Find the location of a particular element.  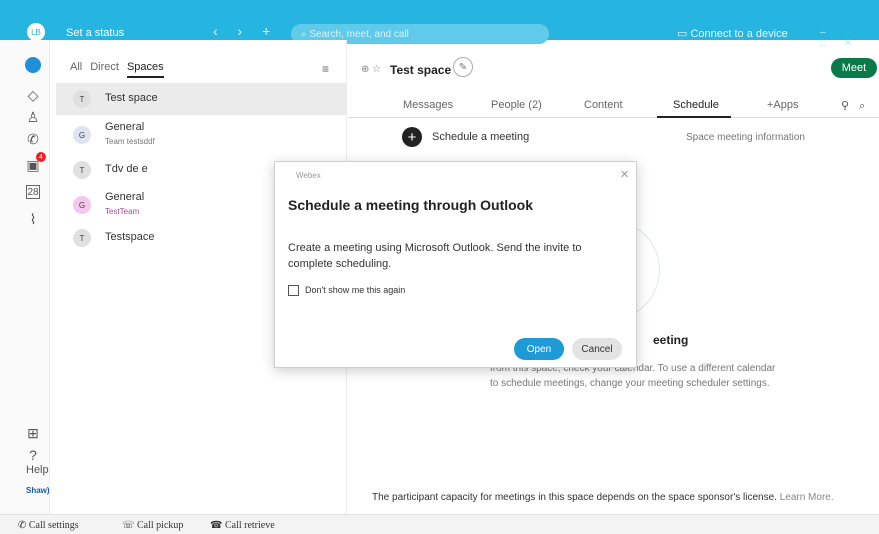

help-label: Help is located at coordinates (37, 470).